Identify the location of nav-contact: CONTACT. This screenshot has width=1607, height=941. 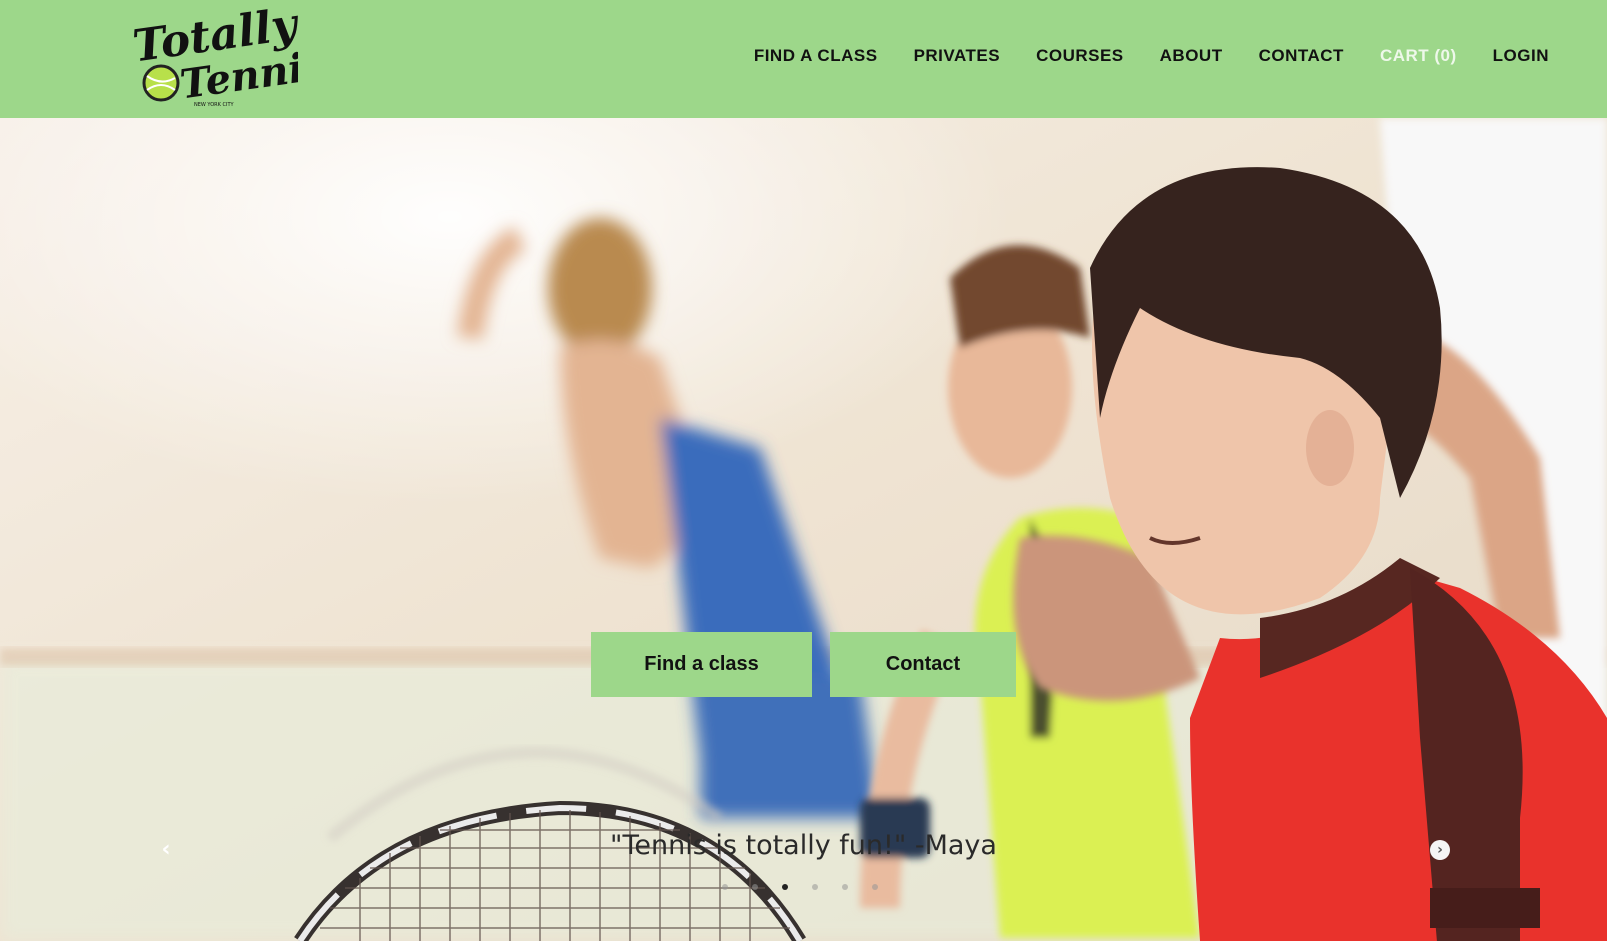
(1301, 56).